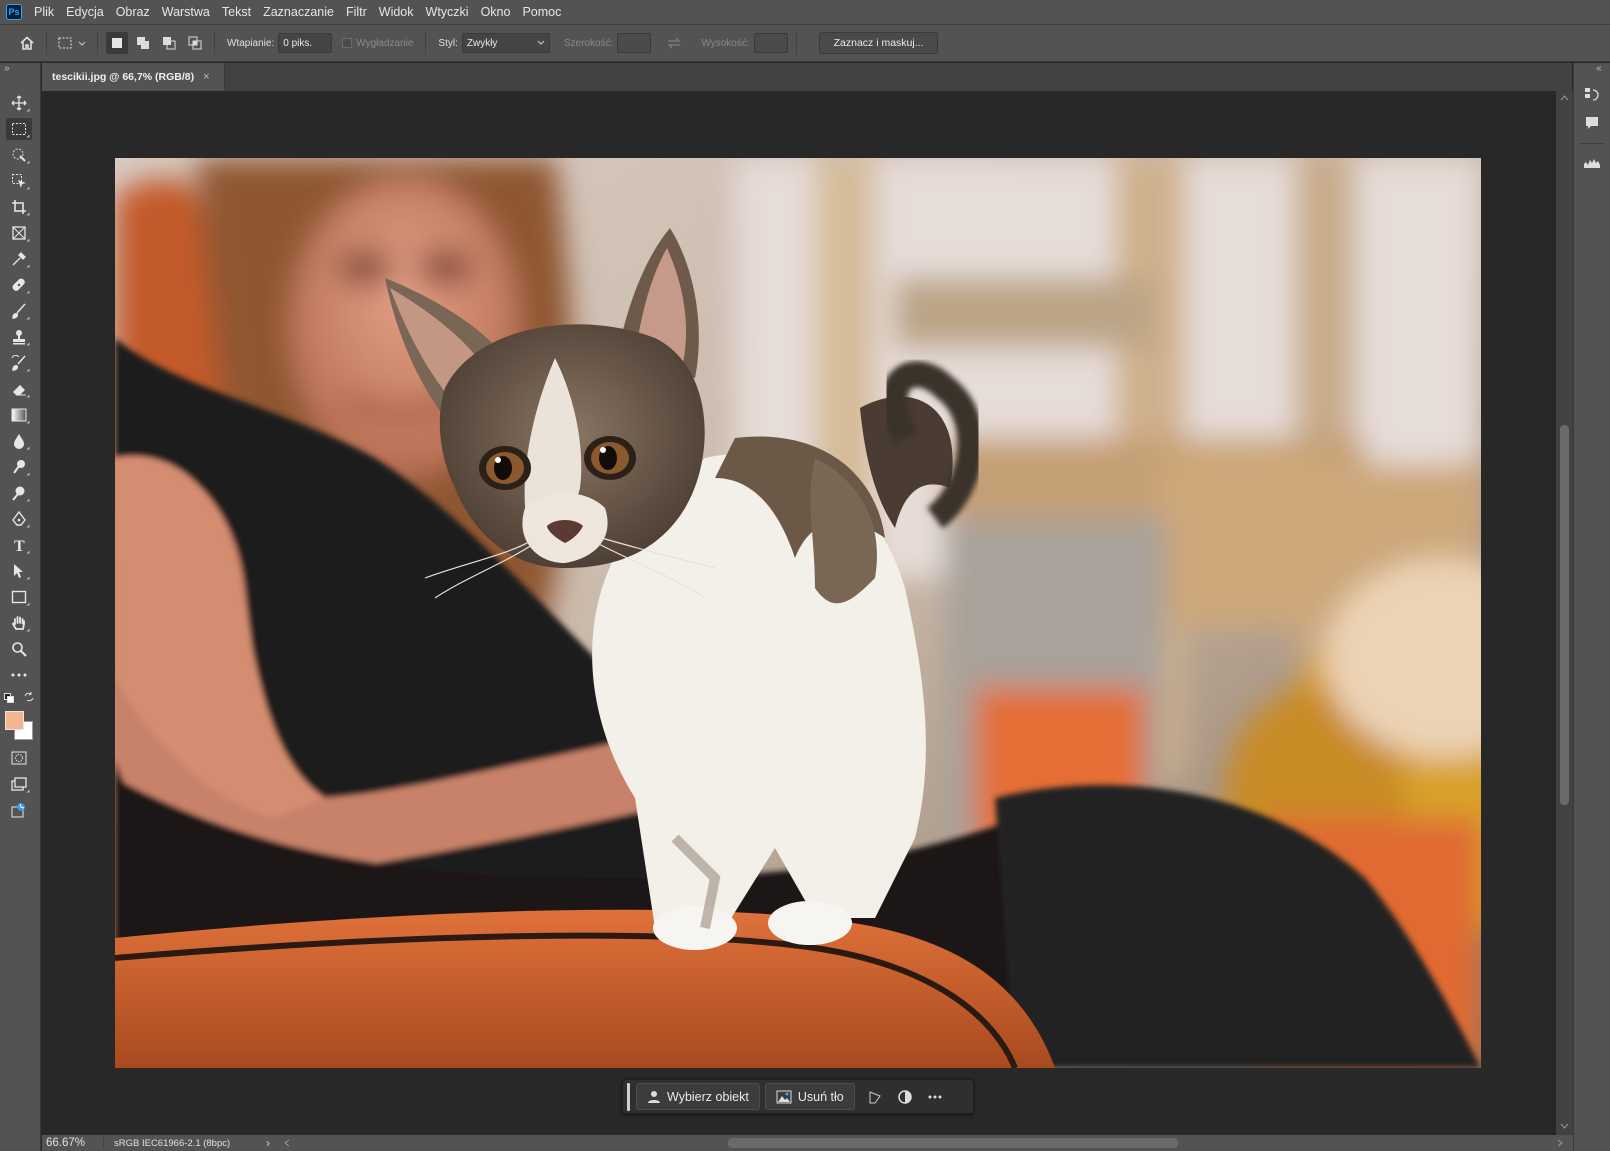 Image resolution: width=1610 pixels, height=1151 pixels. Describe the element at coordinates (9, 699) in the screenshot. I see `default-colors-icon` at that location.